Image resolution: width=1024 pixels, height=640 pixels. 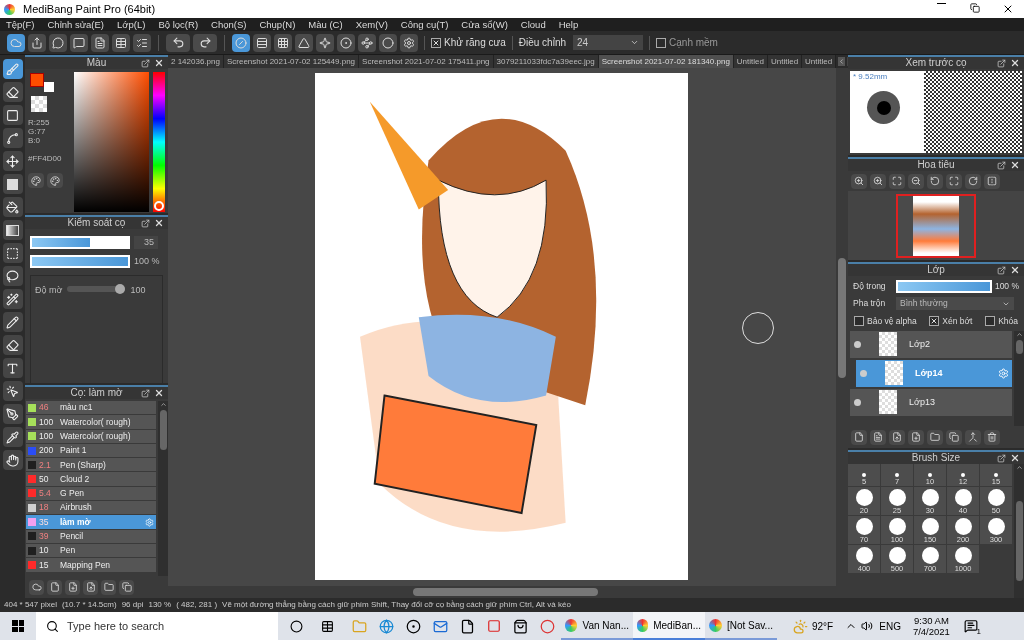 I want to click on document-tab: Screenshot 2021-07-02 175411.png, so click(x=426, y=61).